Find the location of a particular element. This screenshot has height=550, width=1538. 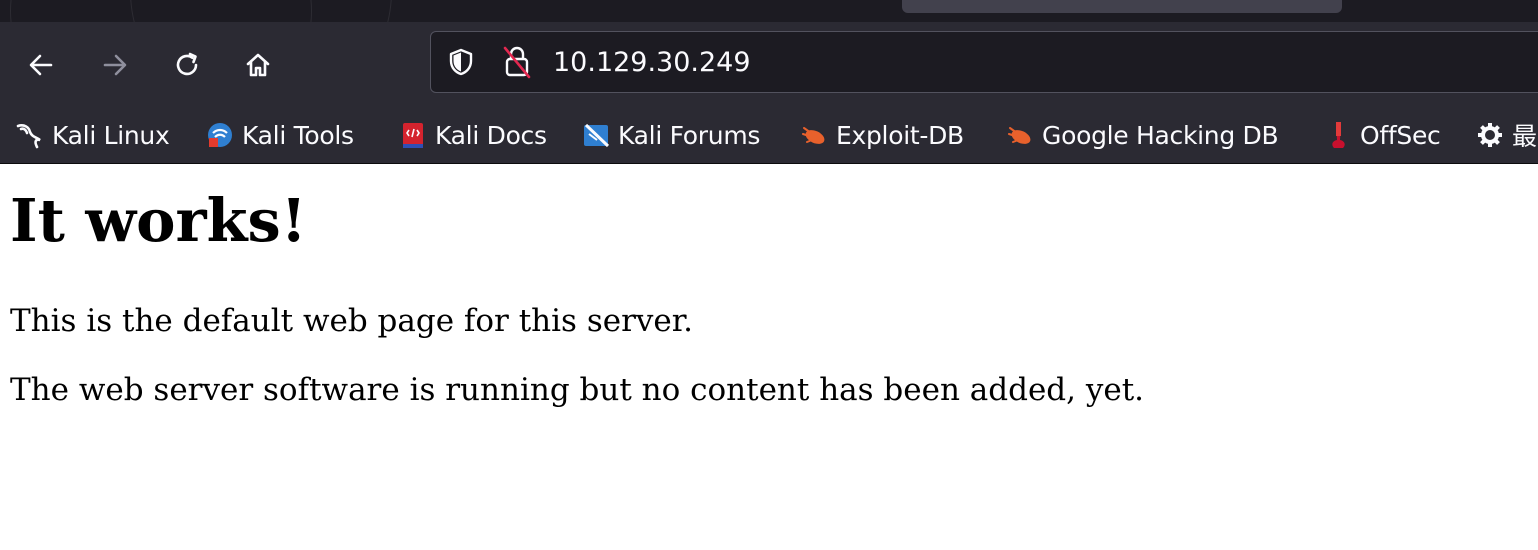

bookmark-label: OffSec is located at coordinates (1400, 135).